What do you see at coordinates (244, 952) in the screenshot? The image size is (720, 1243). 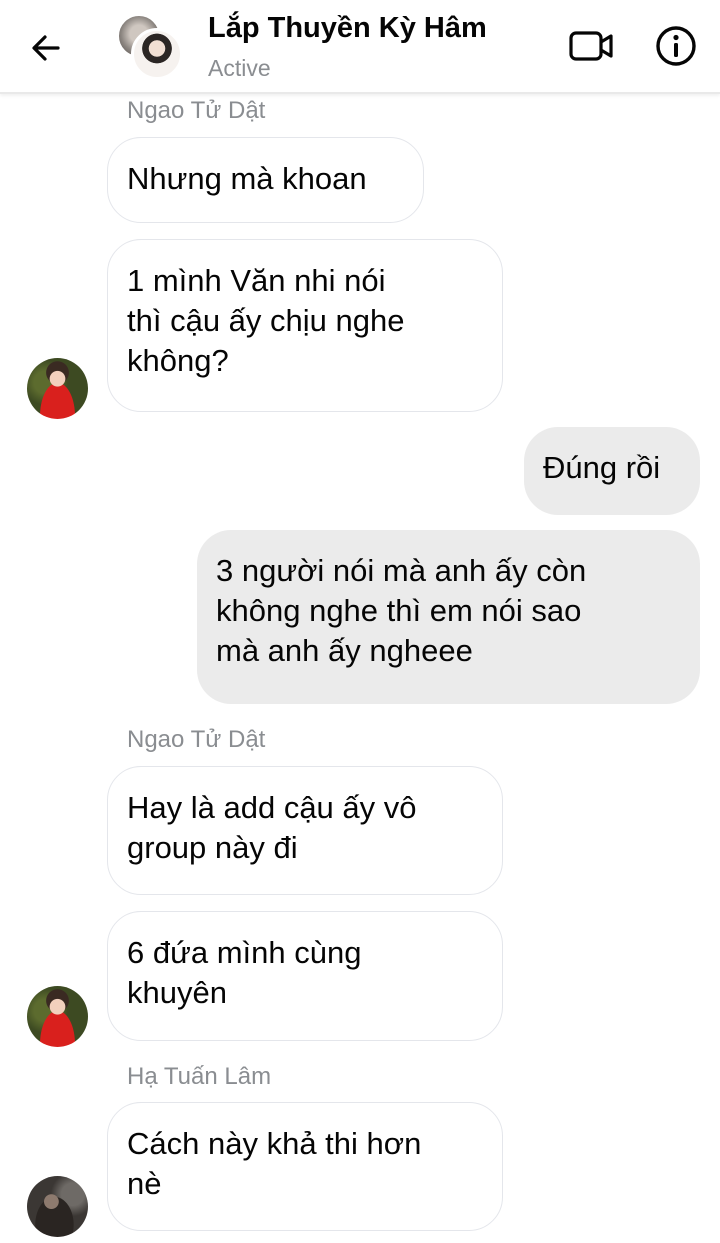 I see `message-text: 6 đứa mình cùng` at bounding box center [244, 952].